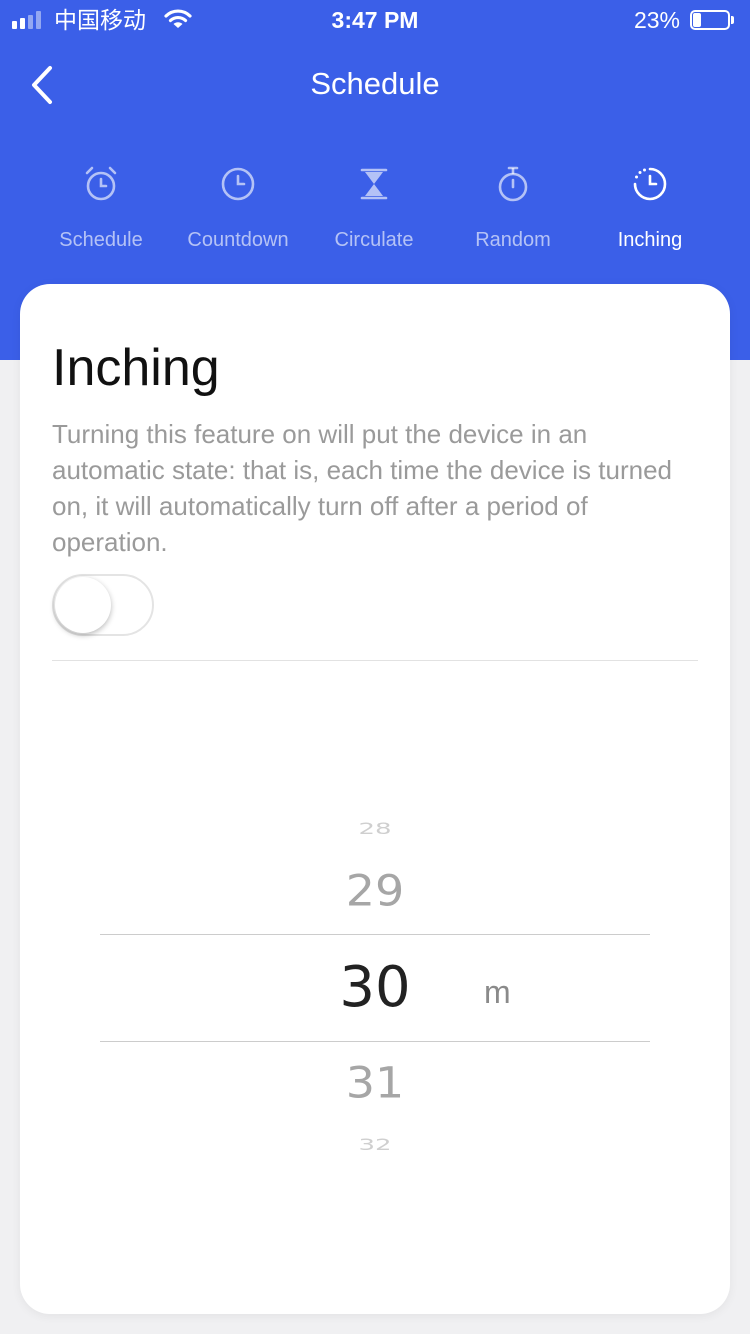  I want to click on tab-countdown: Countdown, so click(238, 210).